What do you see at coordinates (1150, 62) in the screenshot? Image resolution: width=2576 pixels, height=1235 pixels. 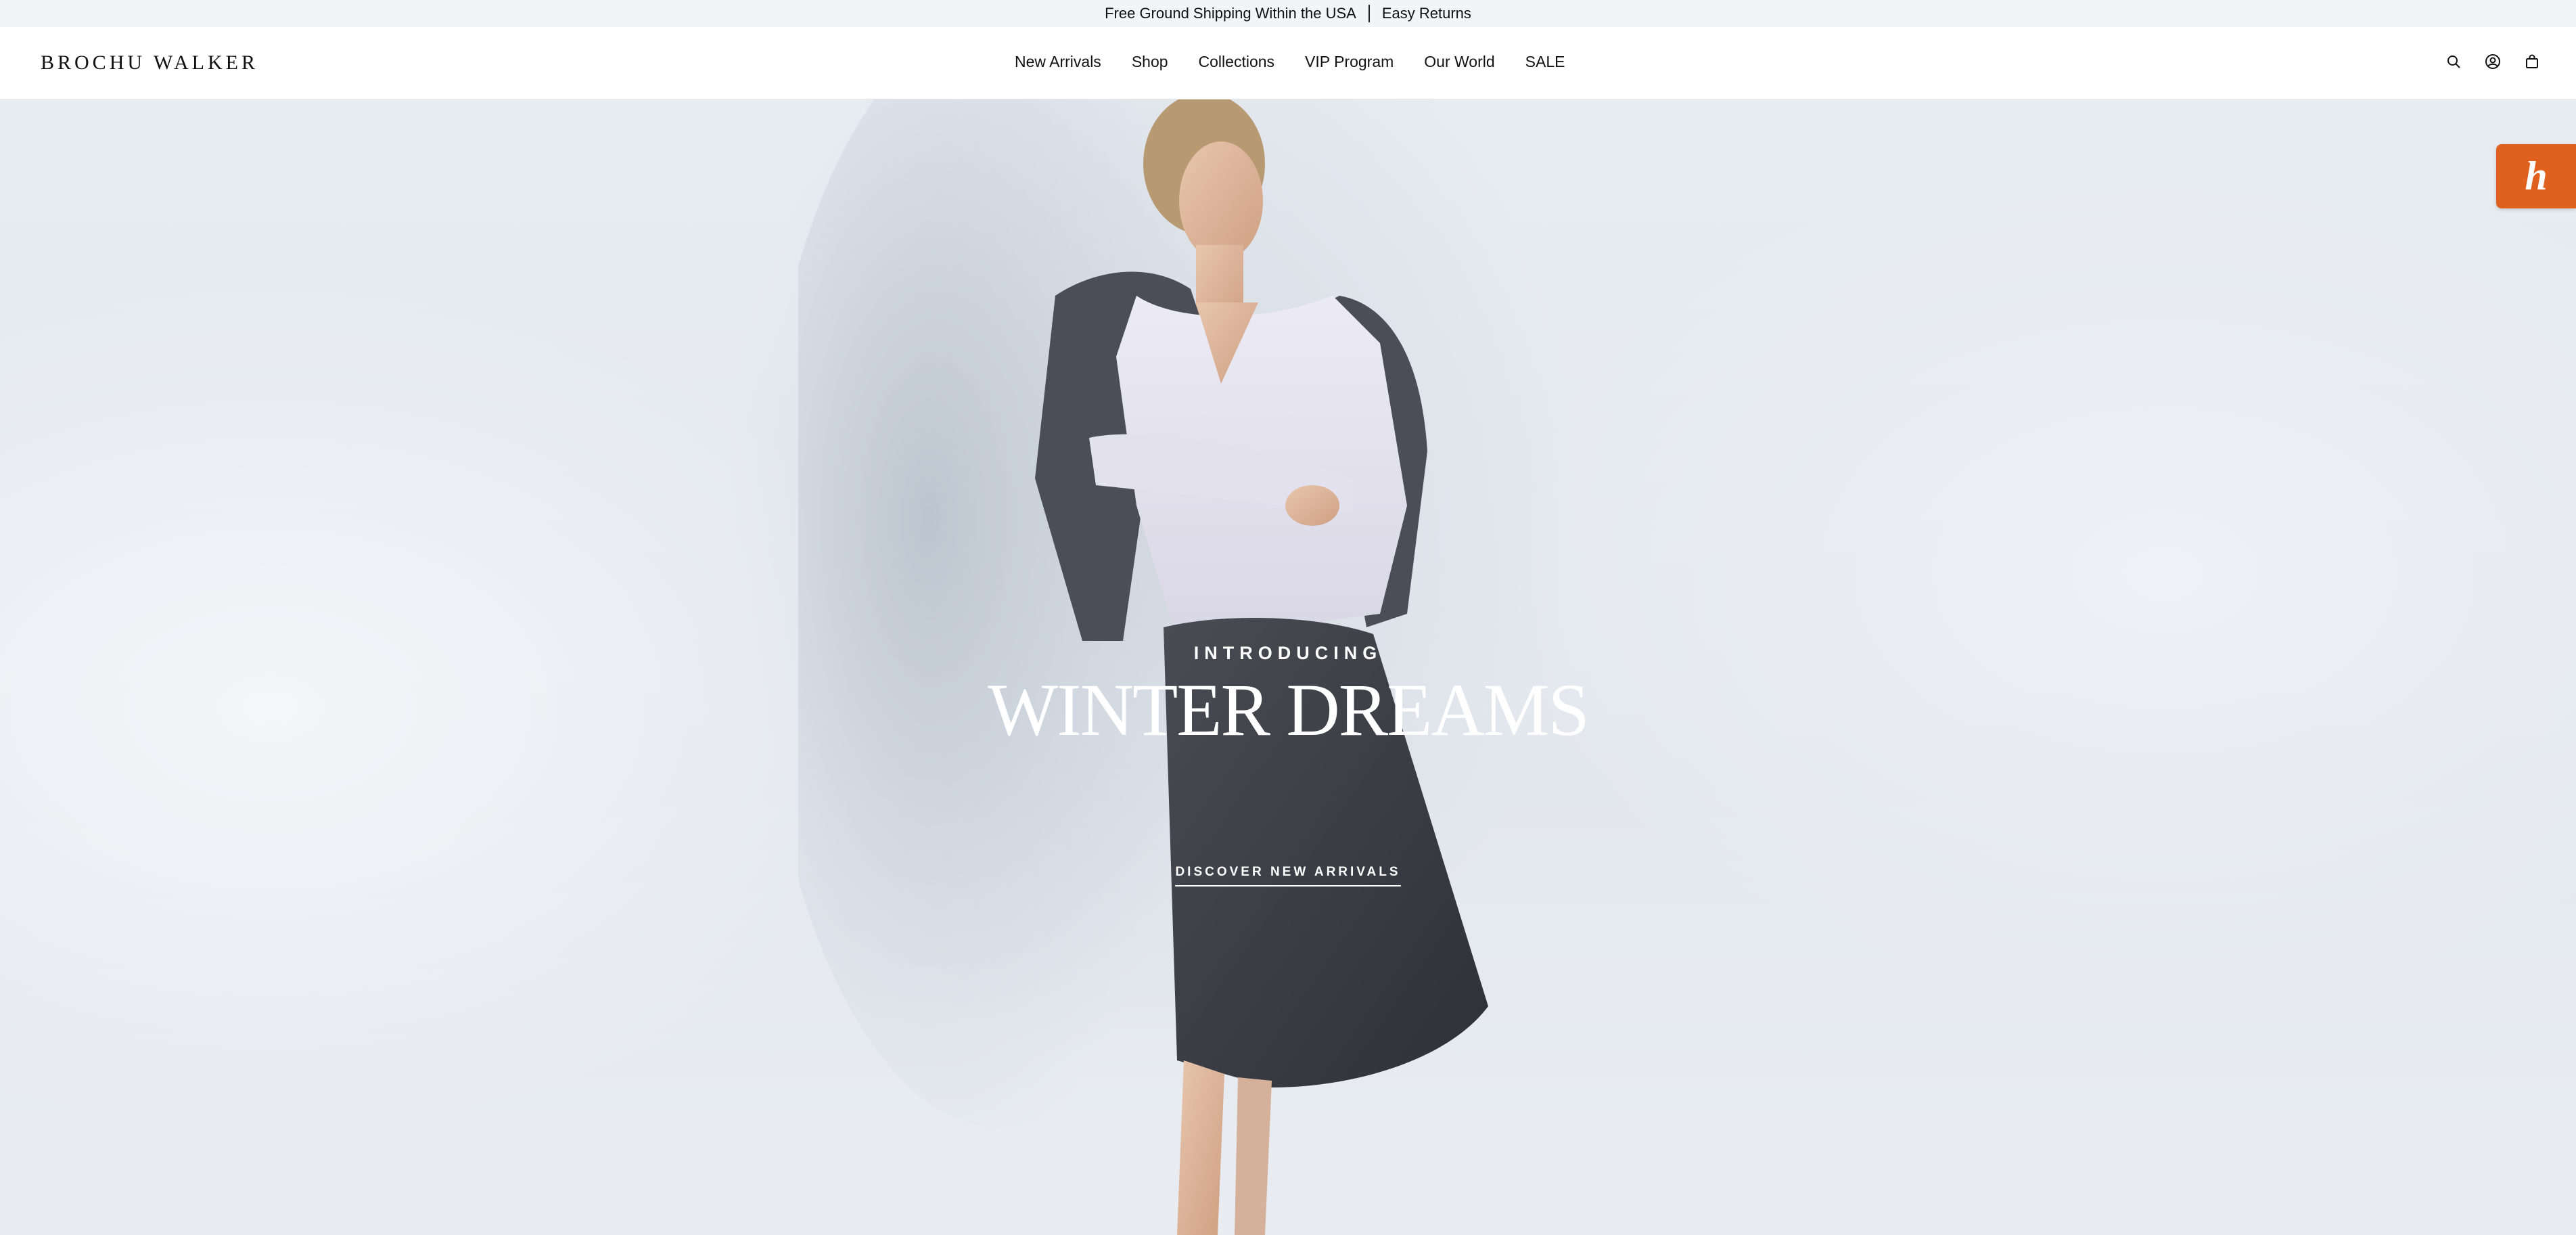 I see `nav-item-shop: Shop` at bounding box center [1150, 62].